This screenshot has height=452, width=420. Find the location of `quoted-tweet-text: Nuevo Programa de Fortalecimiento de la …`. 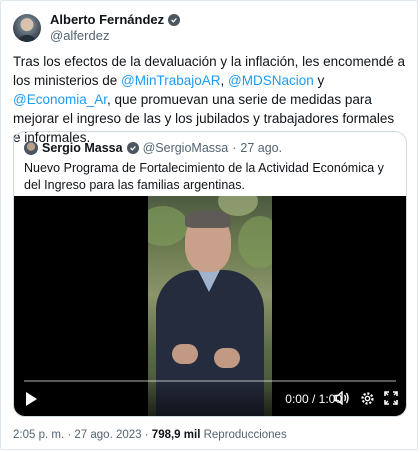

quoted-tweet-text: Nuevo Programa de Fortalecimiento de la … is located at coordinates (204, 176).